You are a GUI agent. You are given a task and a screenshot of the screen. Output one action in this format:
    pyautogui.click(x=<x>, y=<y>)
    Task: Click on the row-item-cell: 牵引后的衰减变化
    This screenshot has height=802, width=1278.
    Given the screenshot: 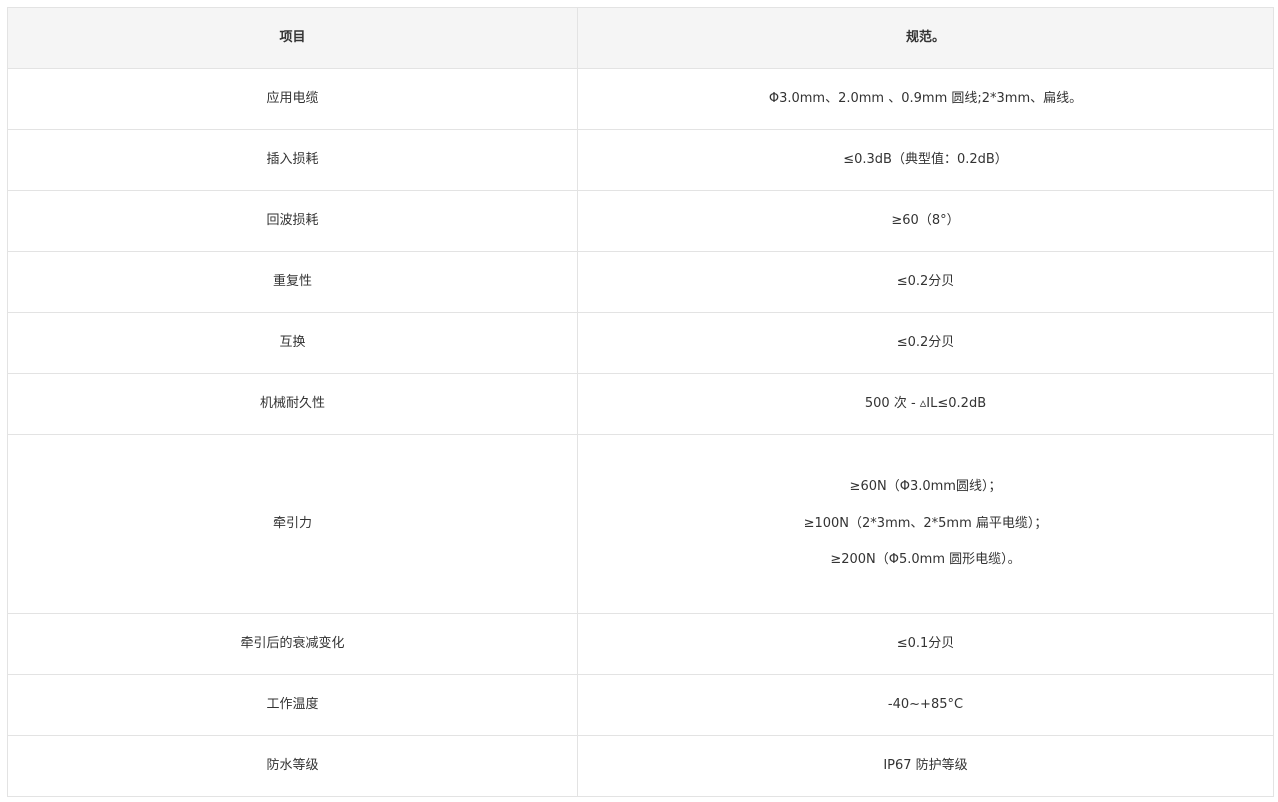 What is the action you would take?
    pyautogui.click(x=292, y=644)
    